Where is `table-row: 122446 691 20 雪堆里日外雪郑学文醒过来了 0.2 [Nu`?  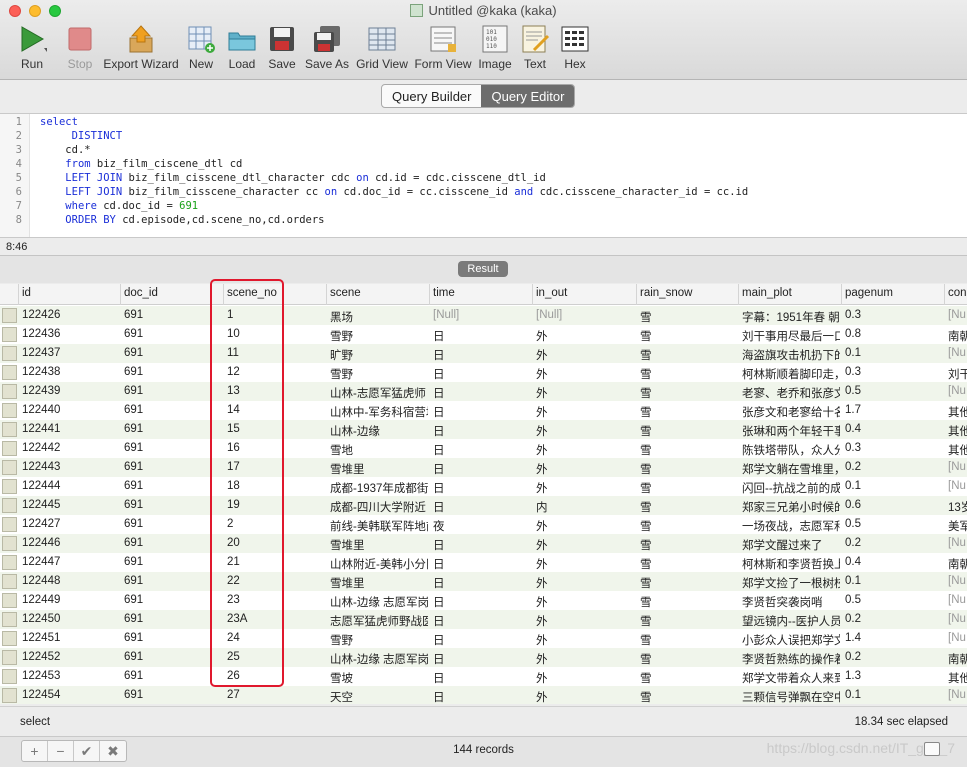 table-row: 122446 691 20 雪堆里日外雪郑学文醒过来了 0.2 [Nu is located at coordinates (483, 543).